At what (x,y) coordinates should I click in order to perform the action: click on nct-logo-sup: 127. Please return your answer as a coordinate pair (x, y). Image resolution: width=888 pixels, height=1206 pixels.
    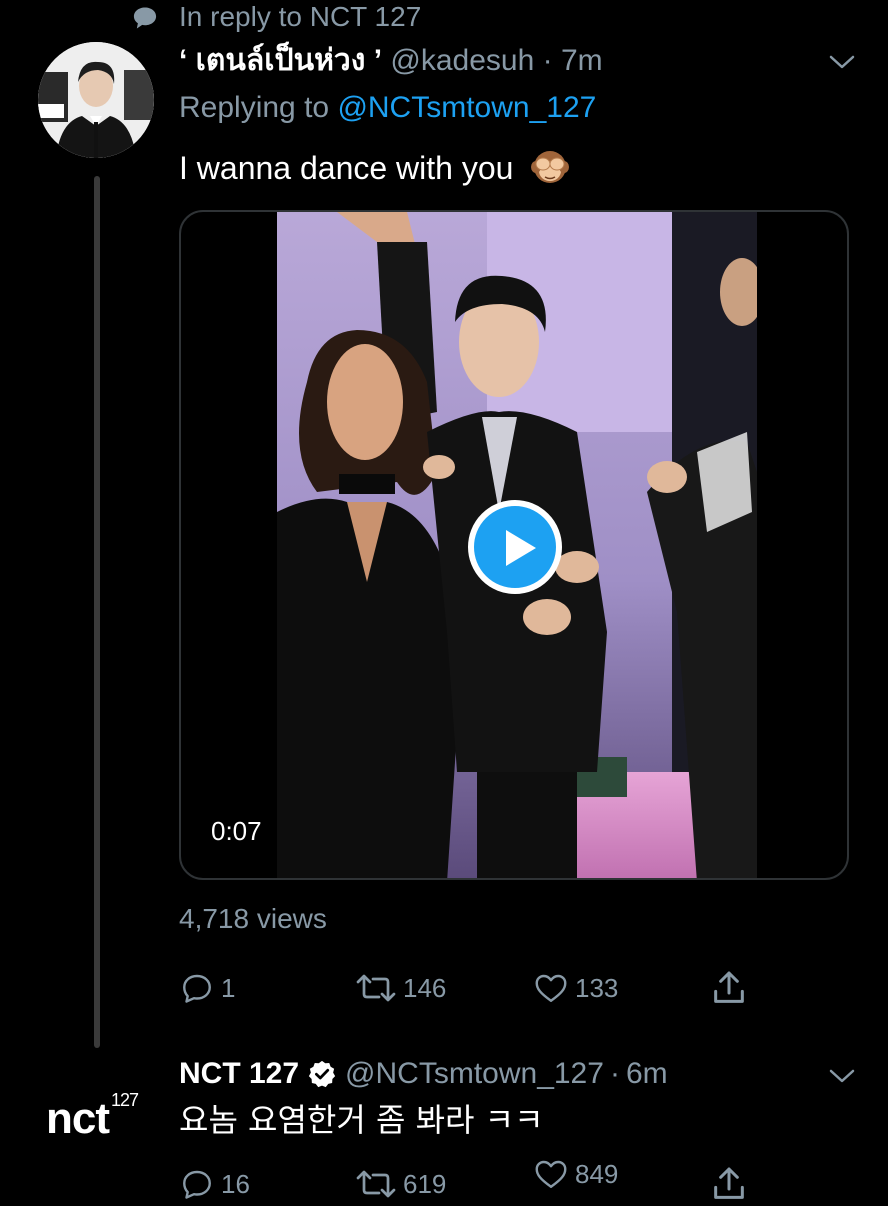
    Looking at the image, I should click on (125, 1100).